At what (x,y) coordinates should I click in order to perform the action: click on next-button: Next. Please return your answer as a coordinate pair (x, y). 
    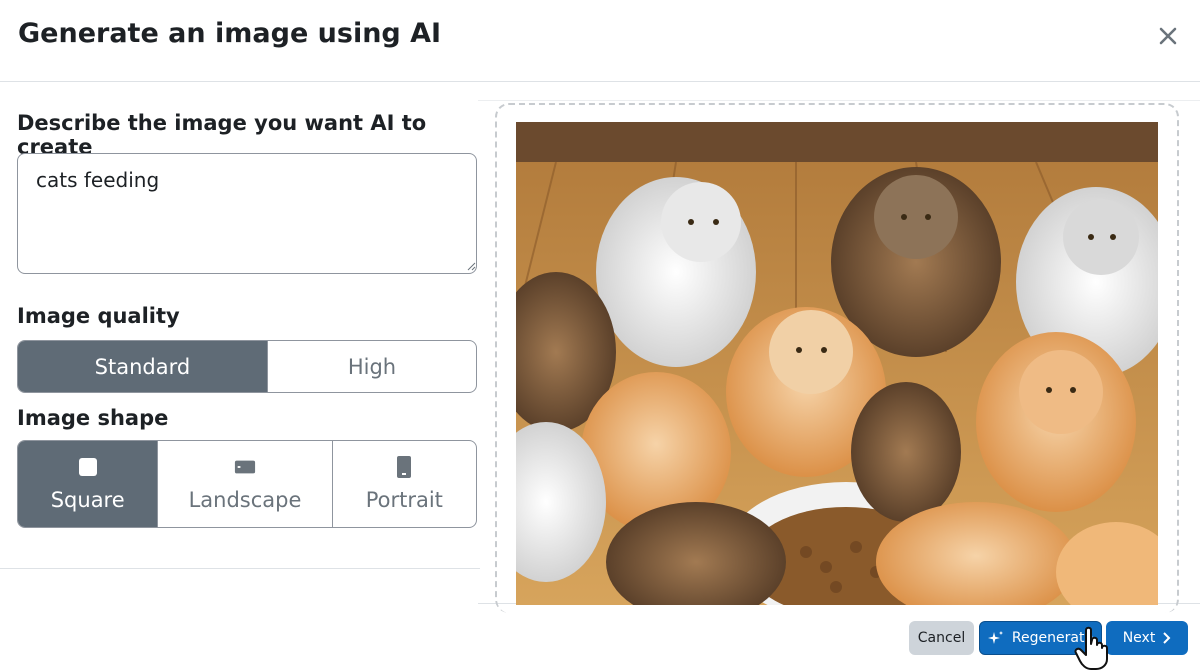
    Looking at the image, I should click on (1147, 638).